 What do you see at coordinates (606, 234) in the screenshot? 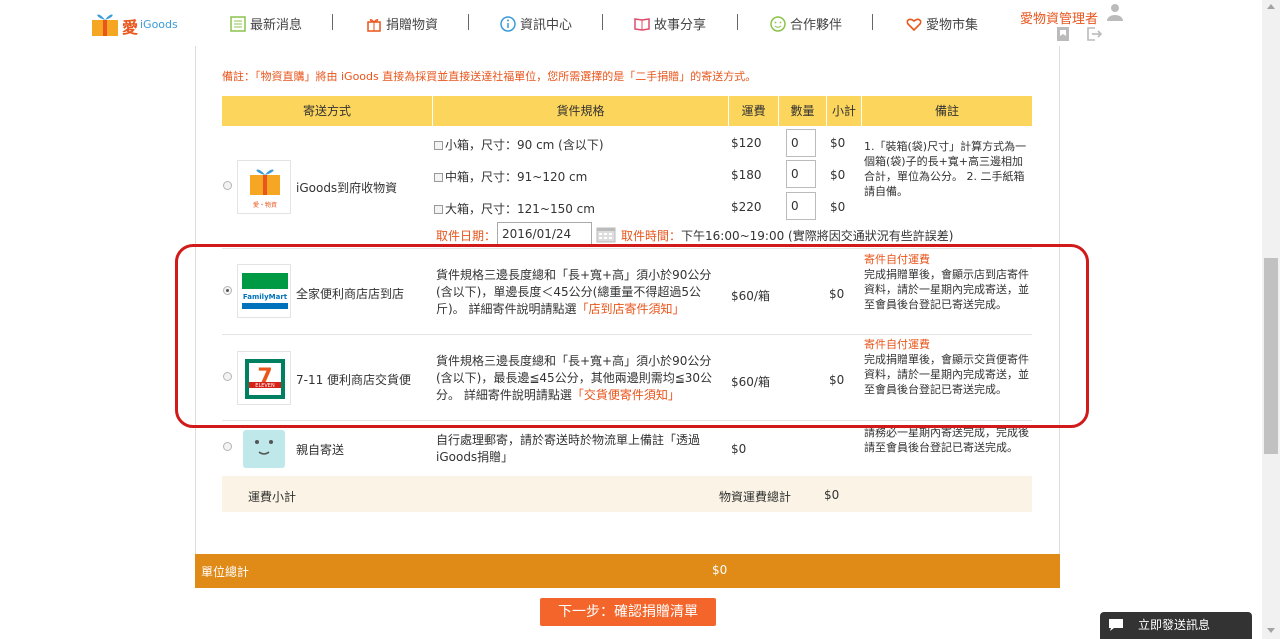
I see `calendar-icon` at bounding box center [606, 234].